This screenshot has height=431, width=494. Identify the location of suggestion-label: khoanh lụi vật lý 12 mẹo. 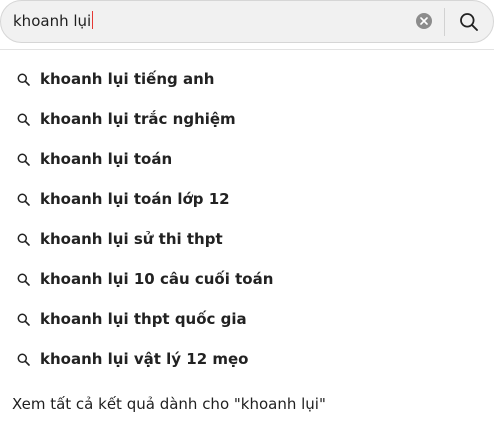
(144, 359).